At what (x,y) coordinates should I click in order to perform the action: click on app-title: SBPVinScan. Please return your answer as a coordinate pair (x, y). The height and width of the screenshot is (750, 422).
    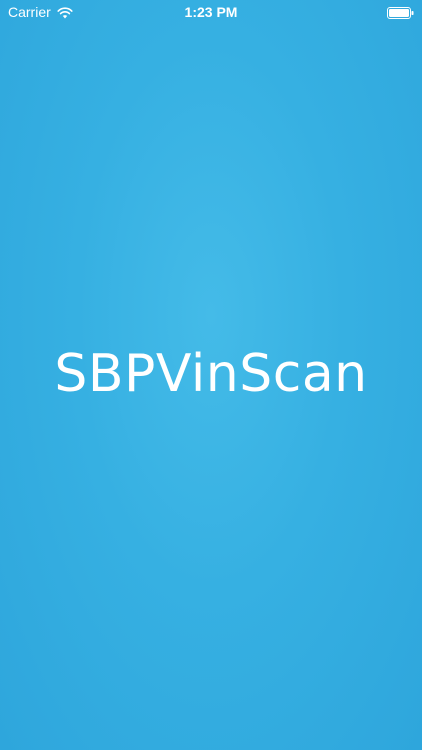
    Looking at the image, I should click on (211, 374).